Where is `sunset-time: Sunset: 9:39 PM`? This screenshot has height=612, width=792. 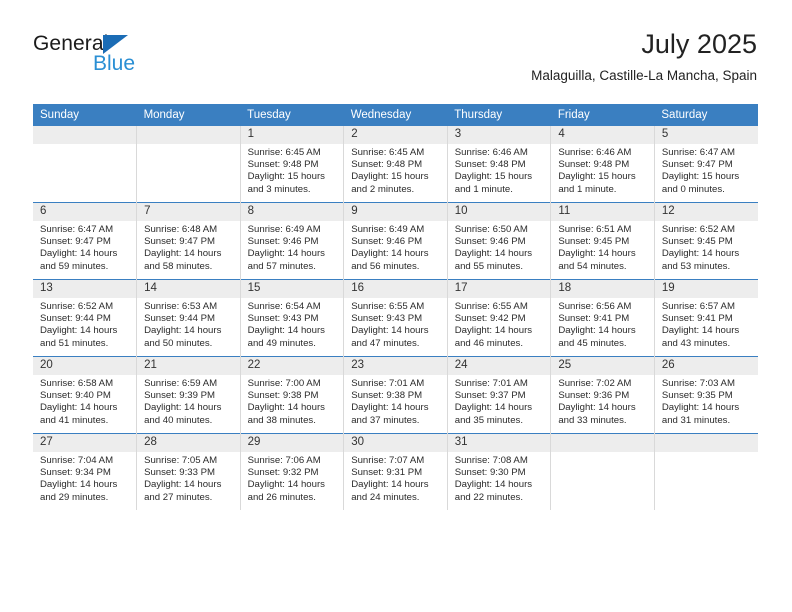
sunset-time: Sunset: 9:39 PM is located at coordinates (179, 396).